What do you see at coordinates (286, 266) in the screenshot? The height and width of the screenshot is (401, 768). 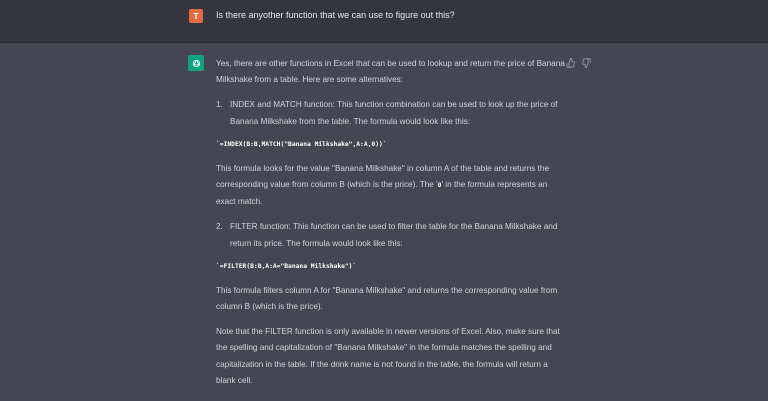 I see `formula-code: `=FILTER(B:B,A:A="Banana Milkshake")`` at bounding box center [286, 266].